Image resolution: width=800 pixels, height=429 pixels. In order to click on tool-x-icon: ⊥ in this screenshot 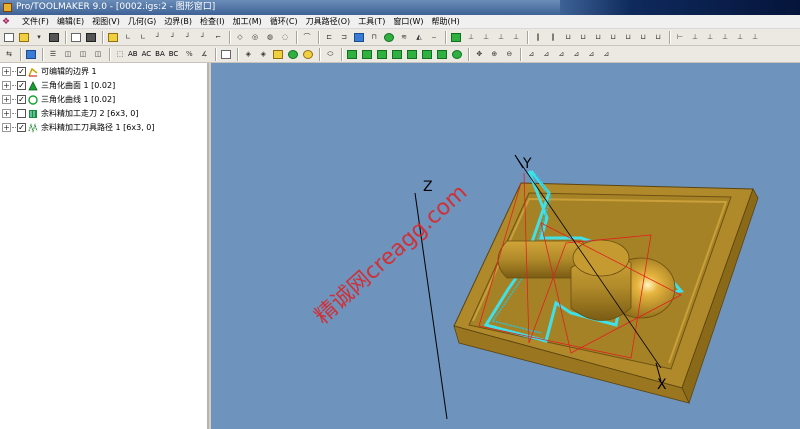, I will do `click(695, 37)`.